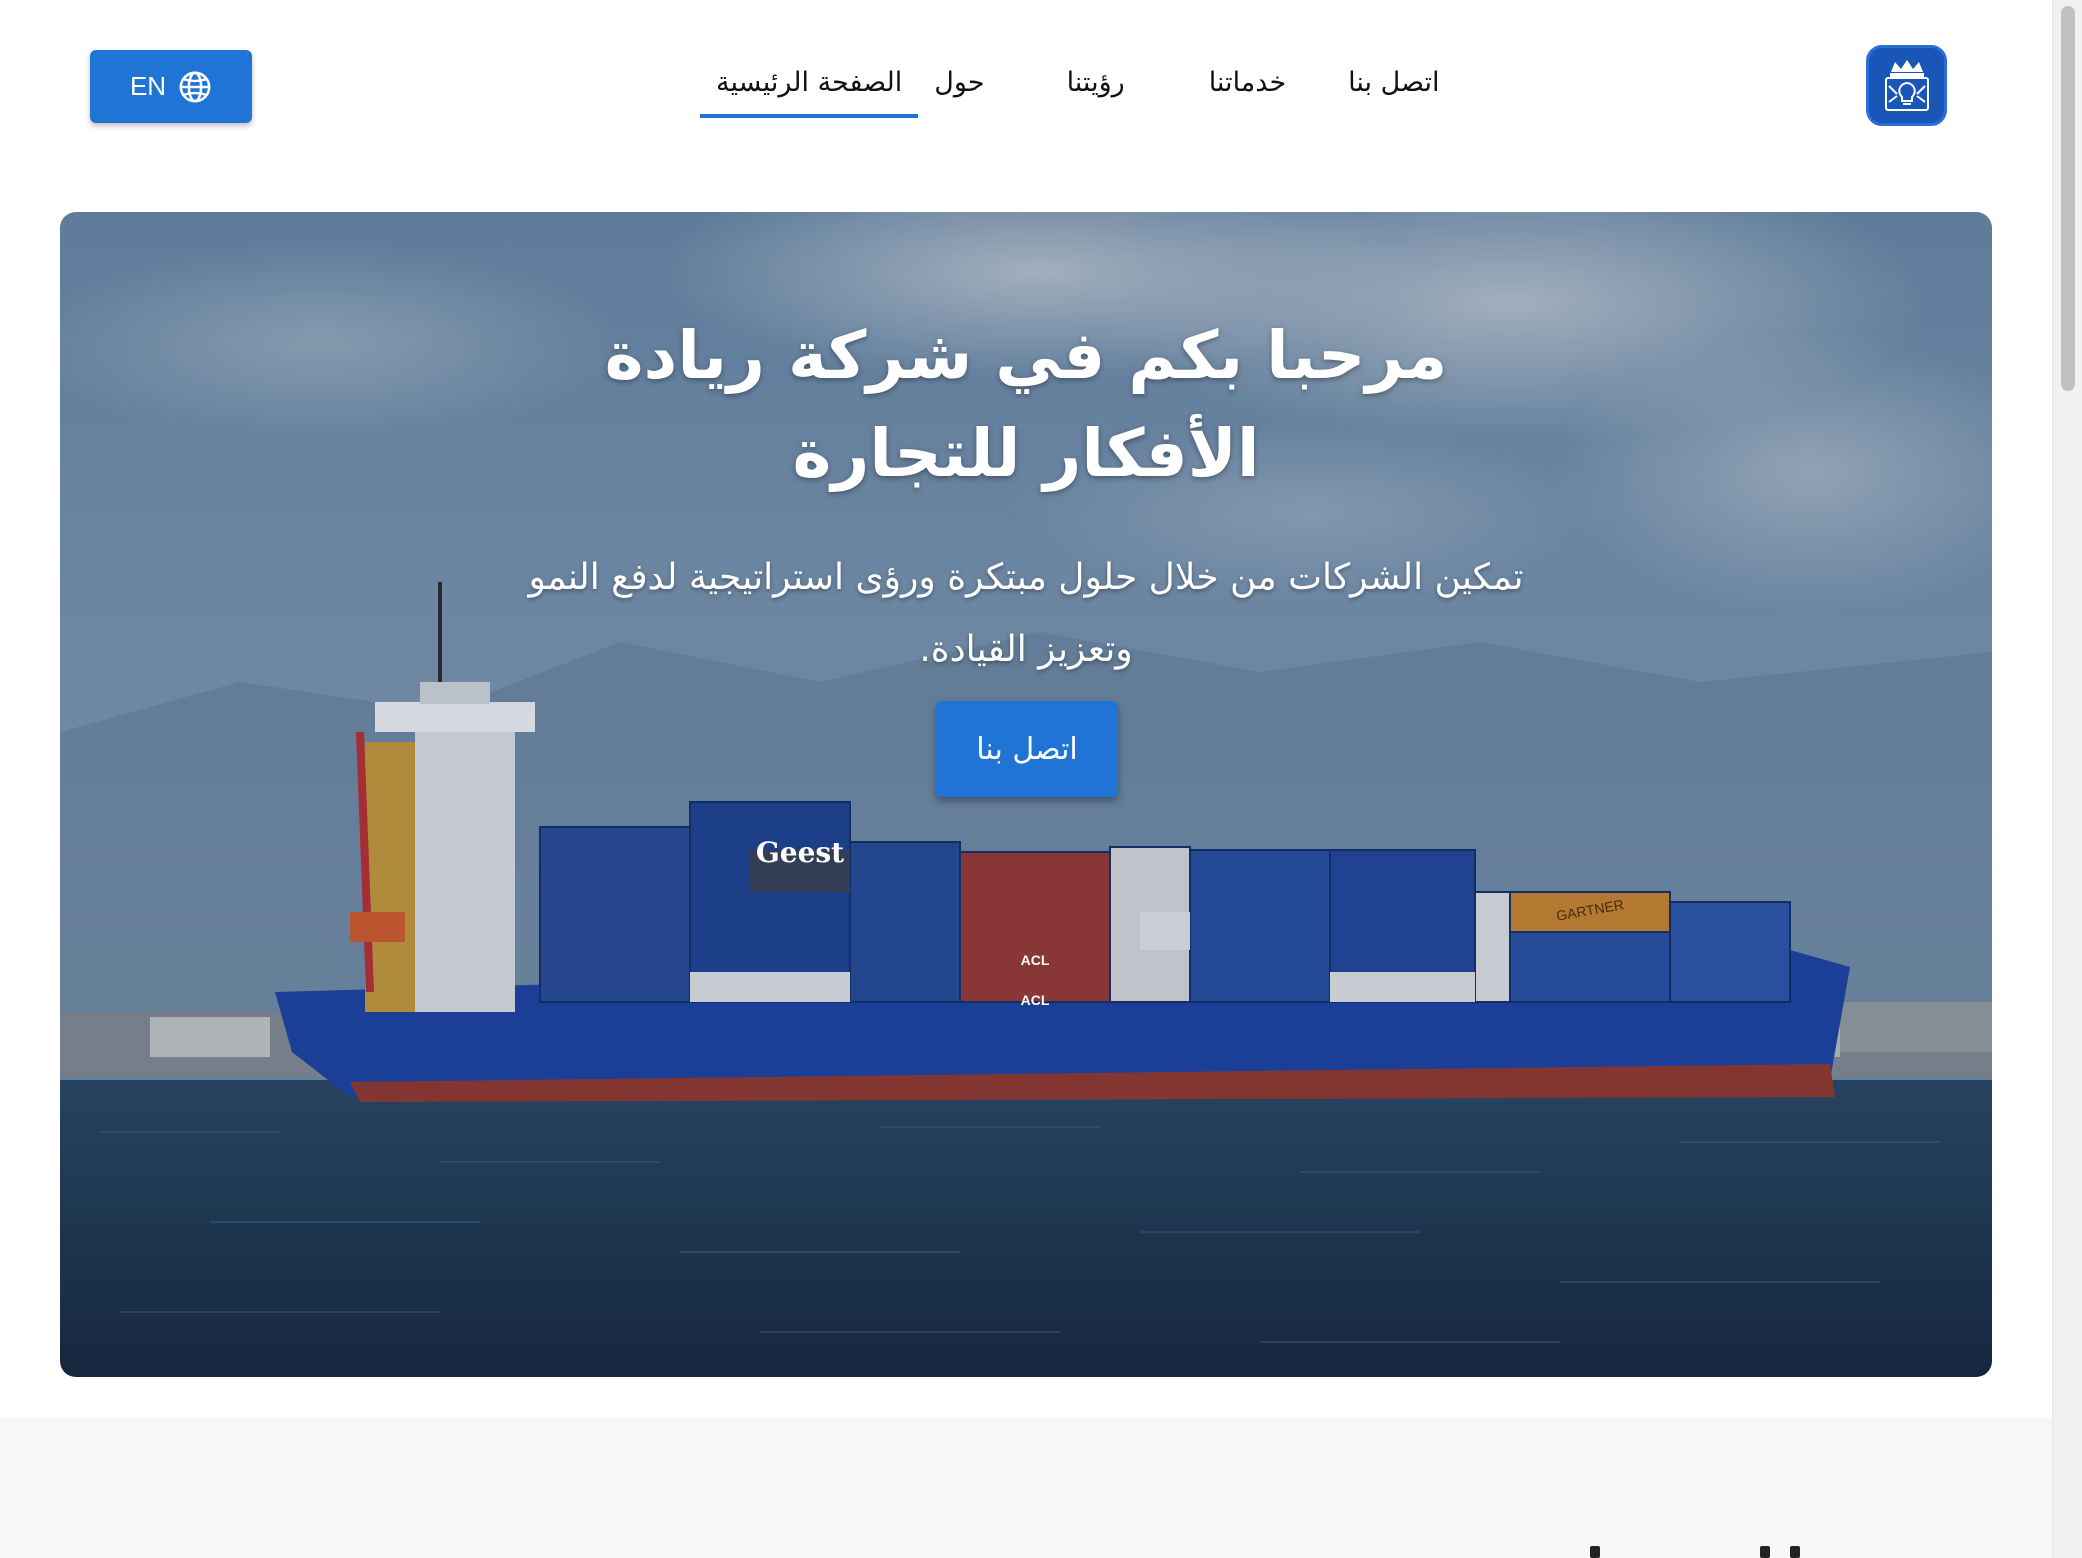 This screenshot has width=2082, height=1558. I want to click on nav-item-contact: اتصل بنا, so click(1393, 84).